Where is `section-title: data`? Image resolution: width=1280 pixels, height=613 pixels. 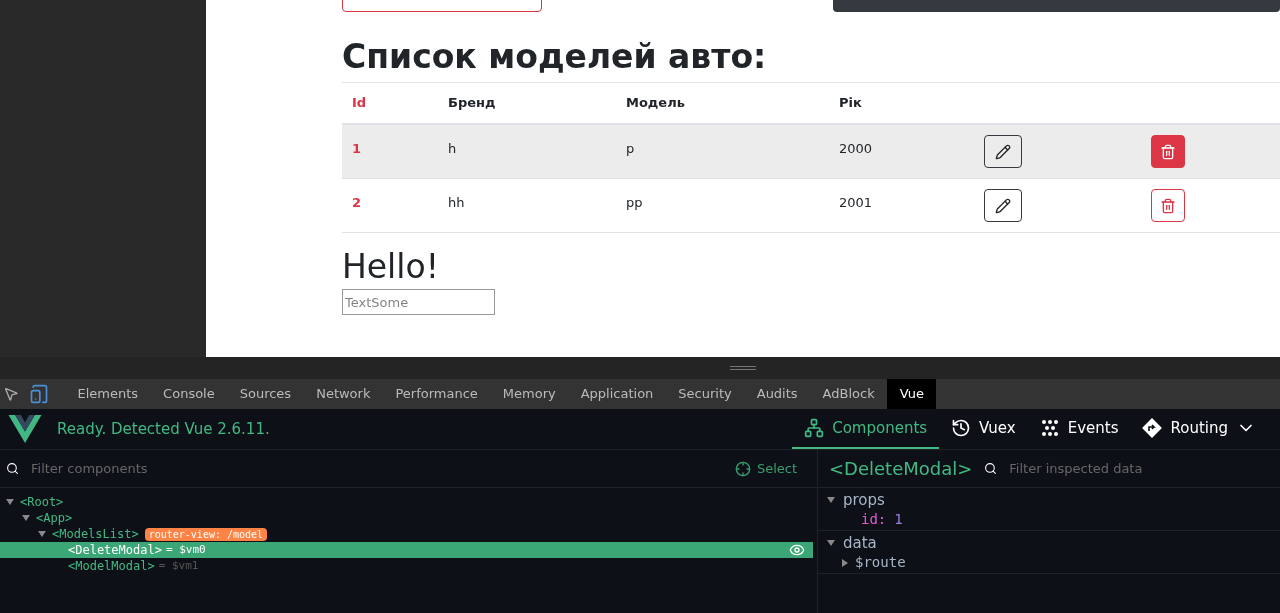 section-title: data is located at coordinates (860, 543).